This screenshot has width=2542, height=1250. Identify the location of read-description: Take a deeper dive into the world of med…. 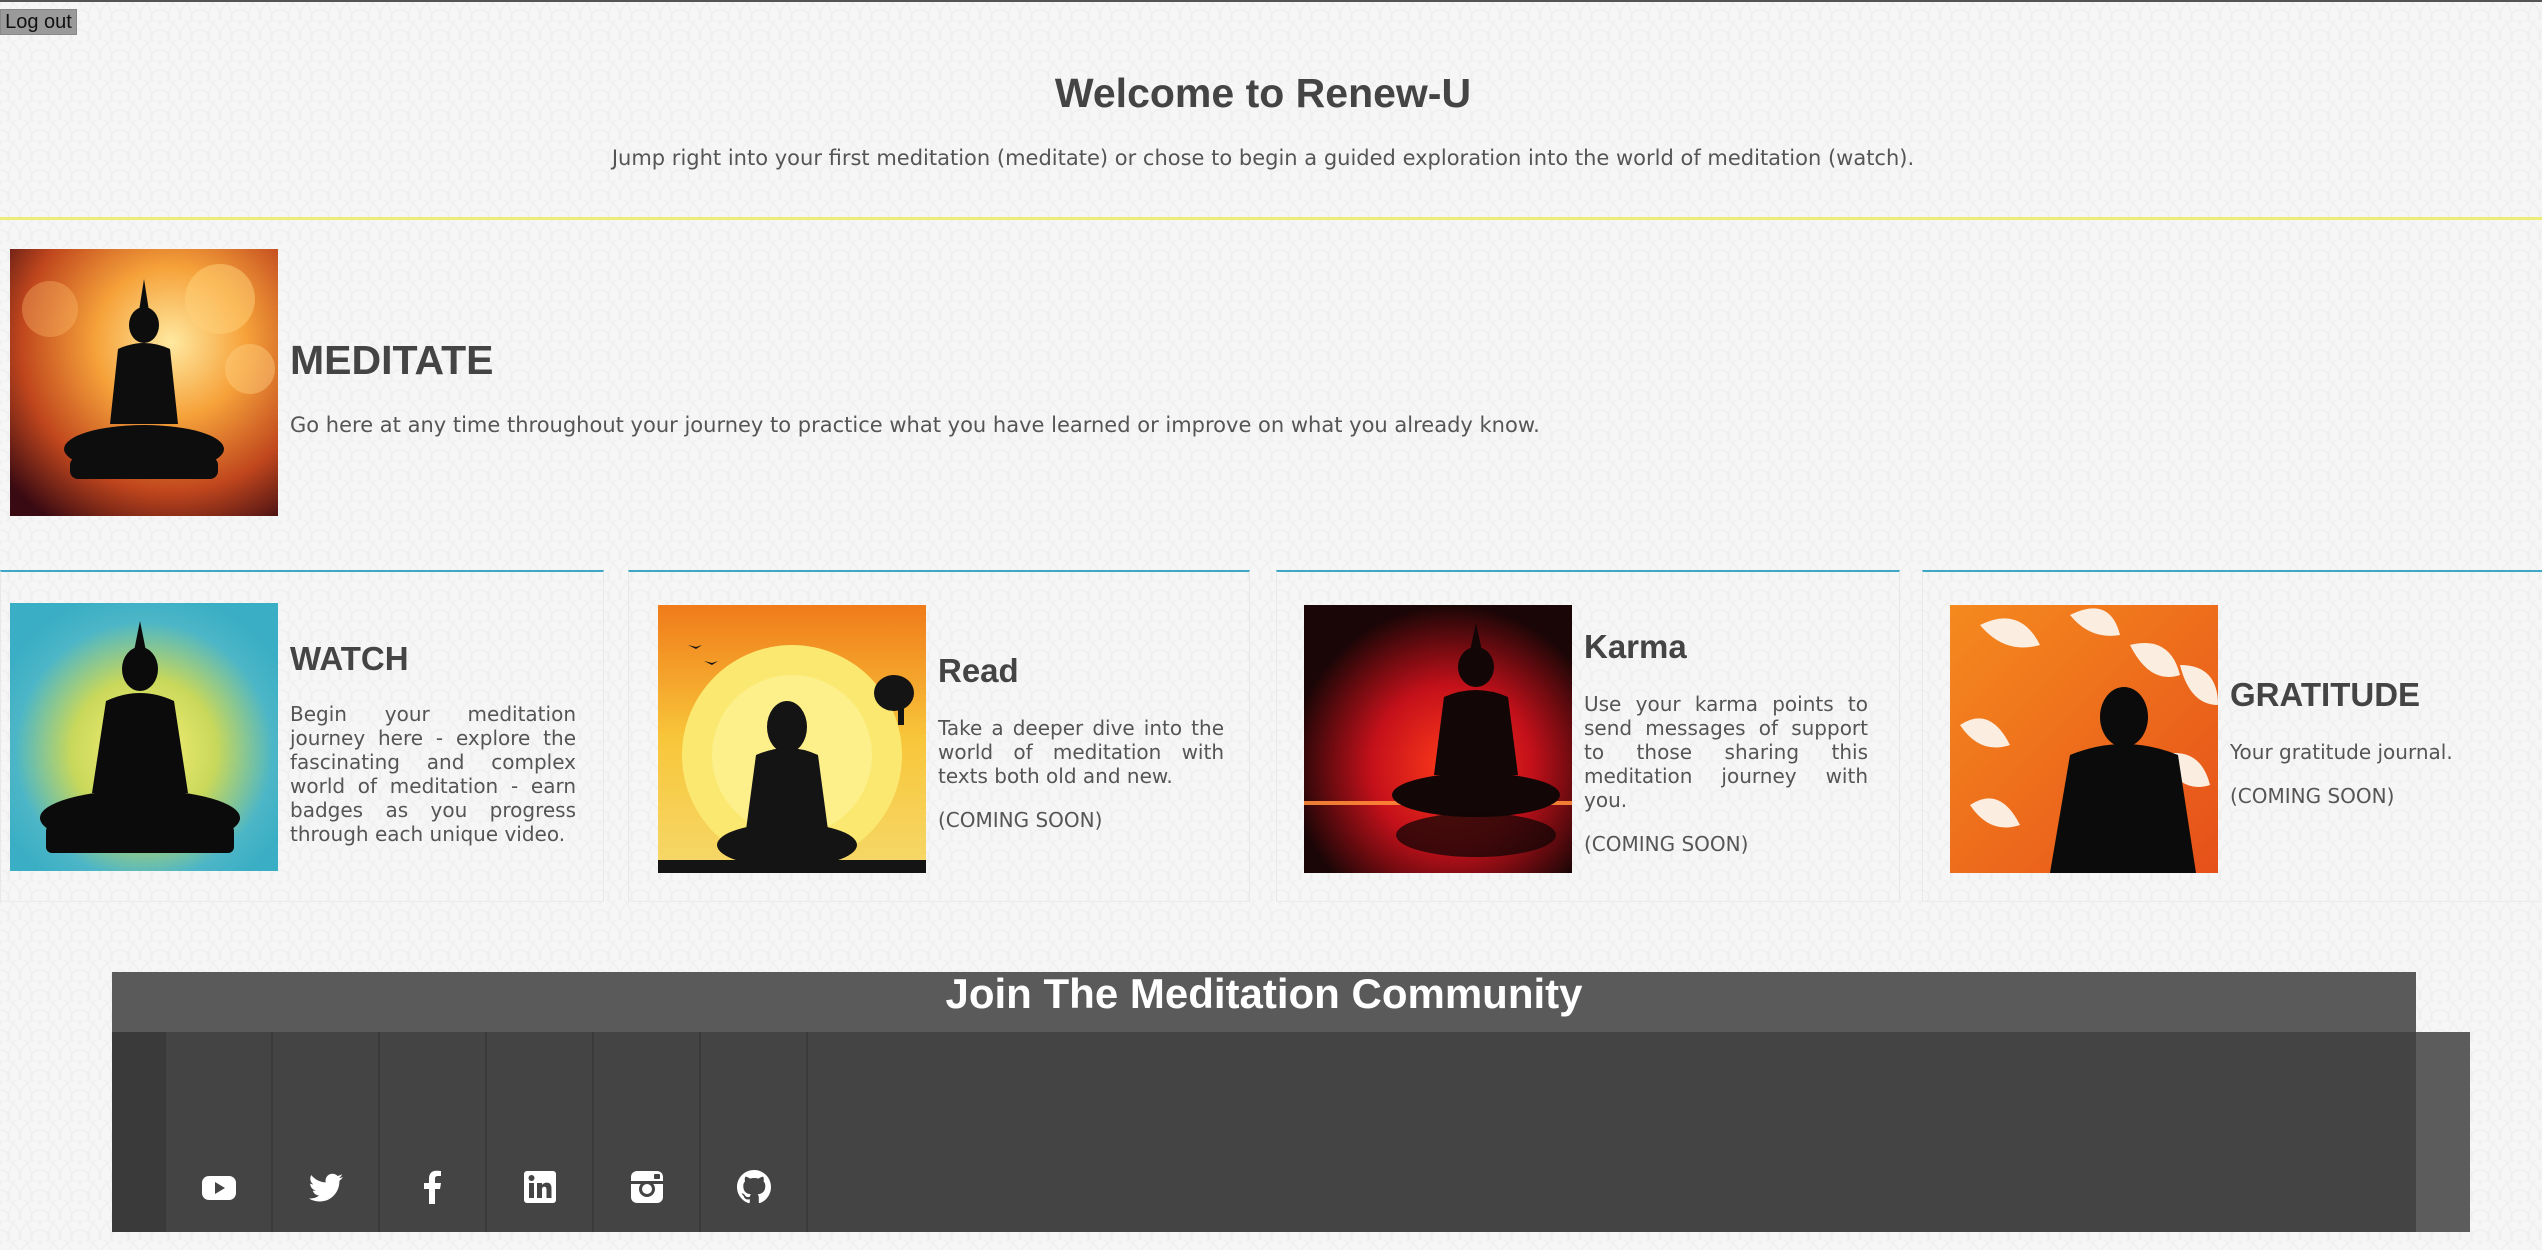
(1081, 752).